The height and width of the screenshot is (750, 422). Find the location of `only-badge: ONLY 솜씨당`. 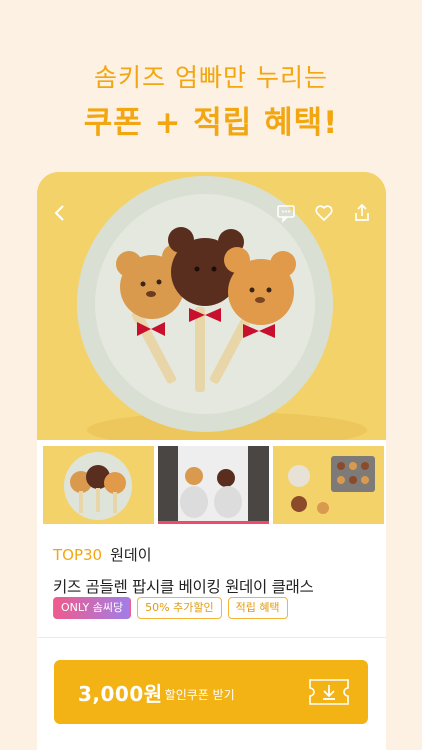

only-badge: ONLY 솜씨당 is located at coordinates (92, 608).